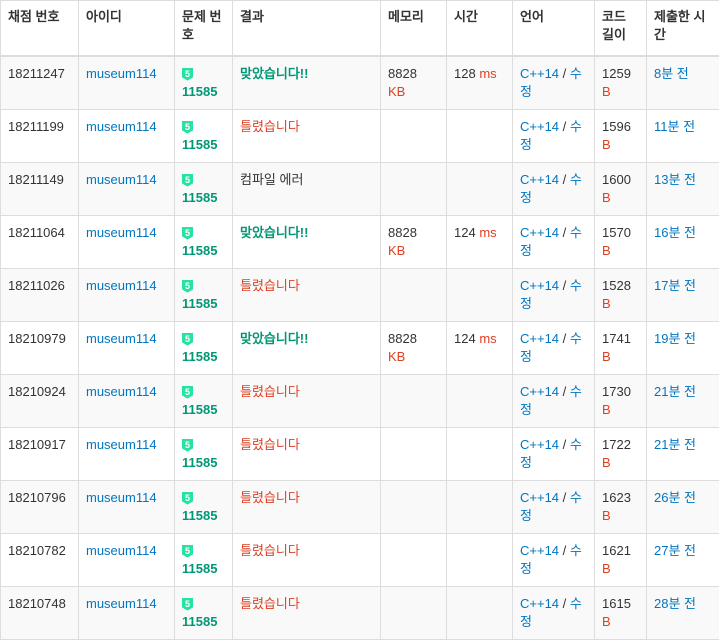  What do you see at coordinates (465, 73) in the screenshot?
I see `time-value: 128` at bounding box center [465, 73].